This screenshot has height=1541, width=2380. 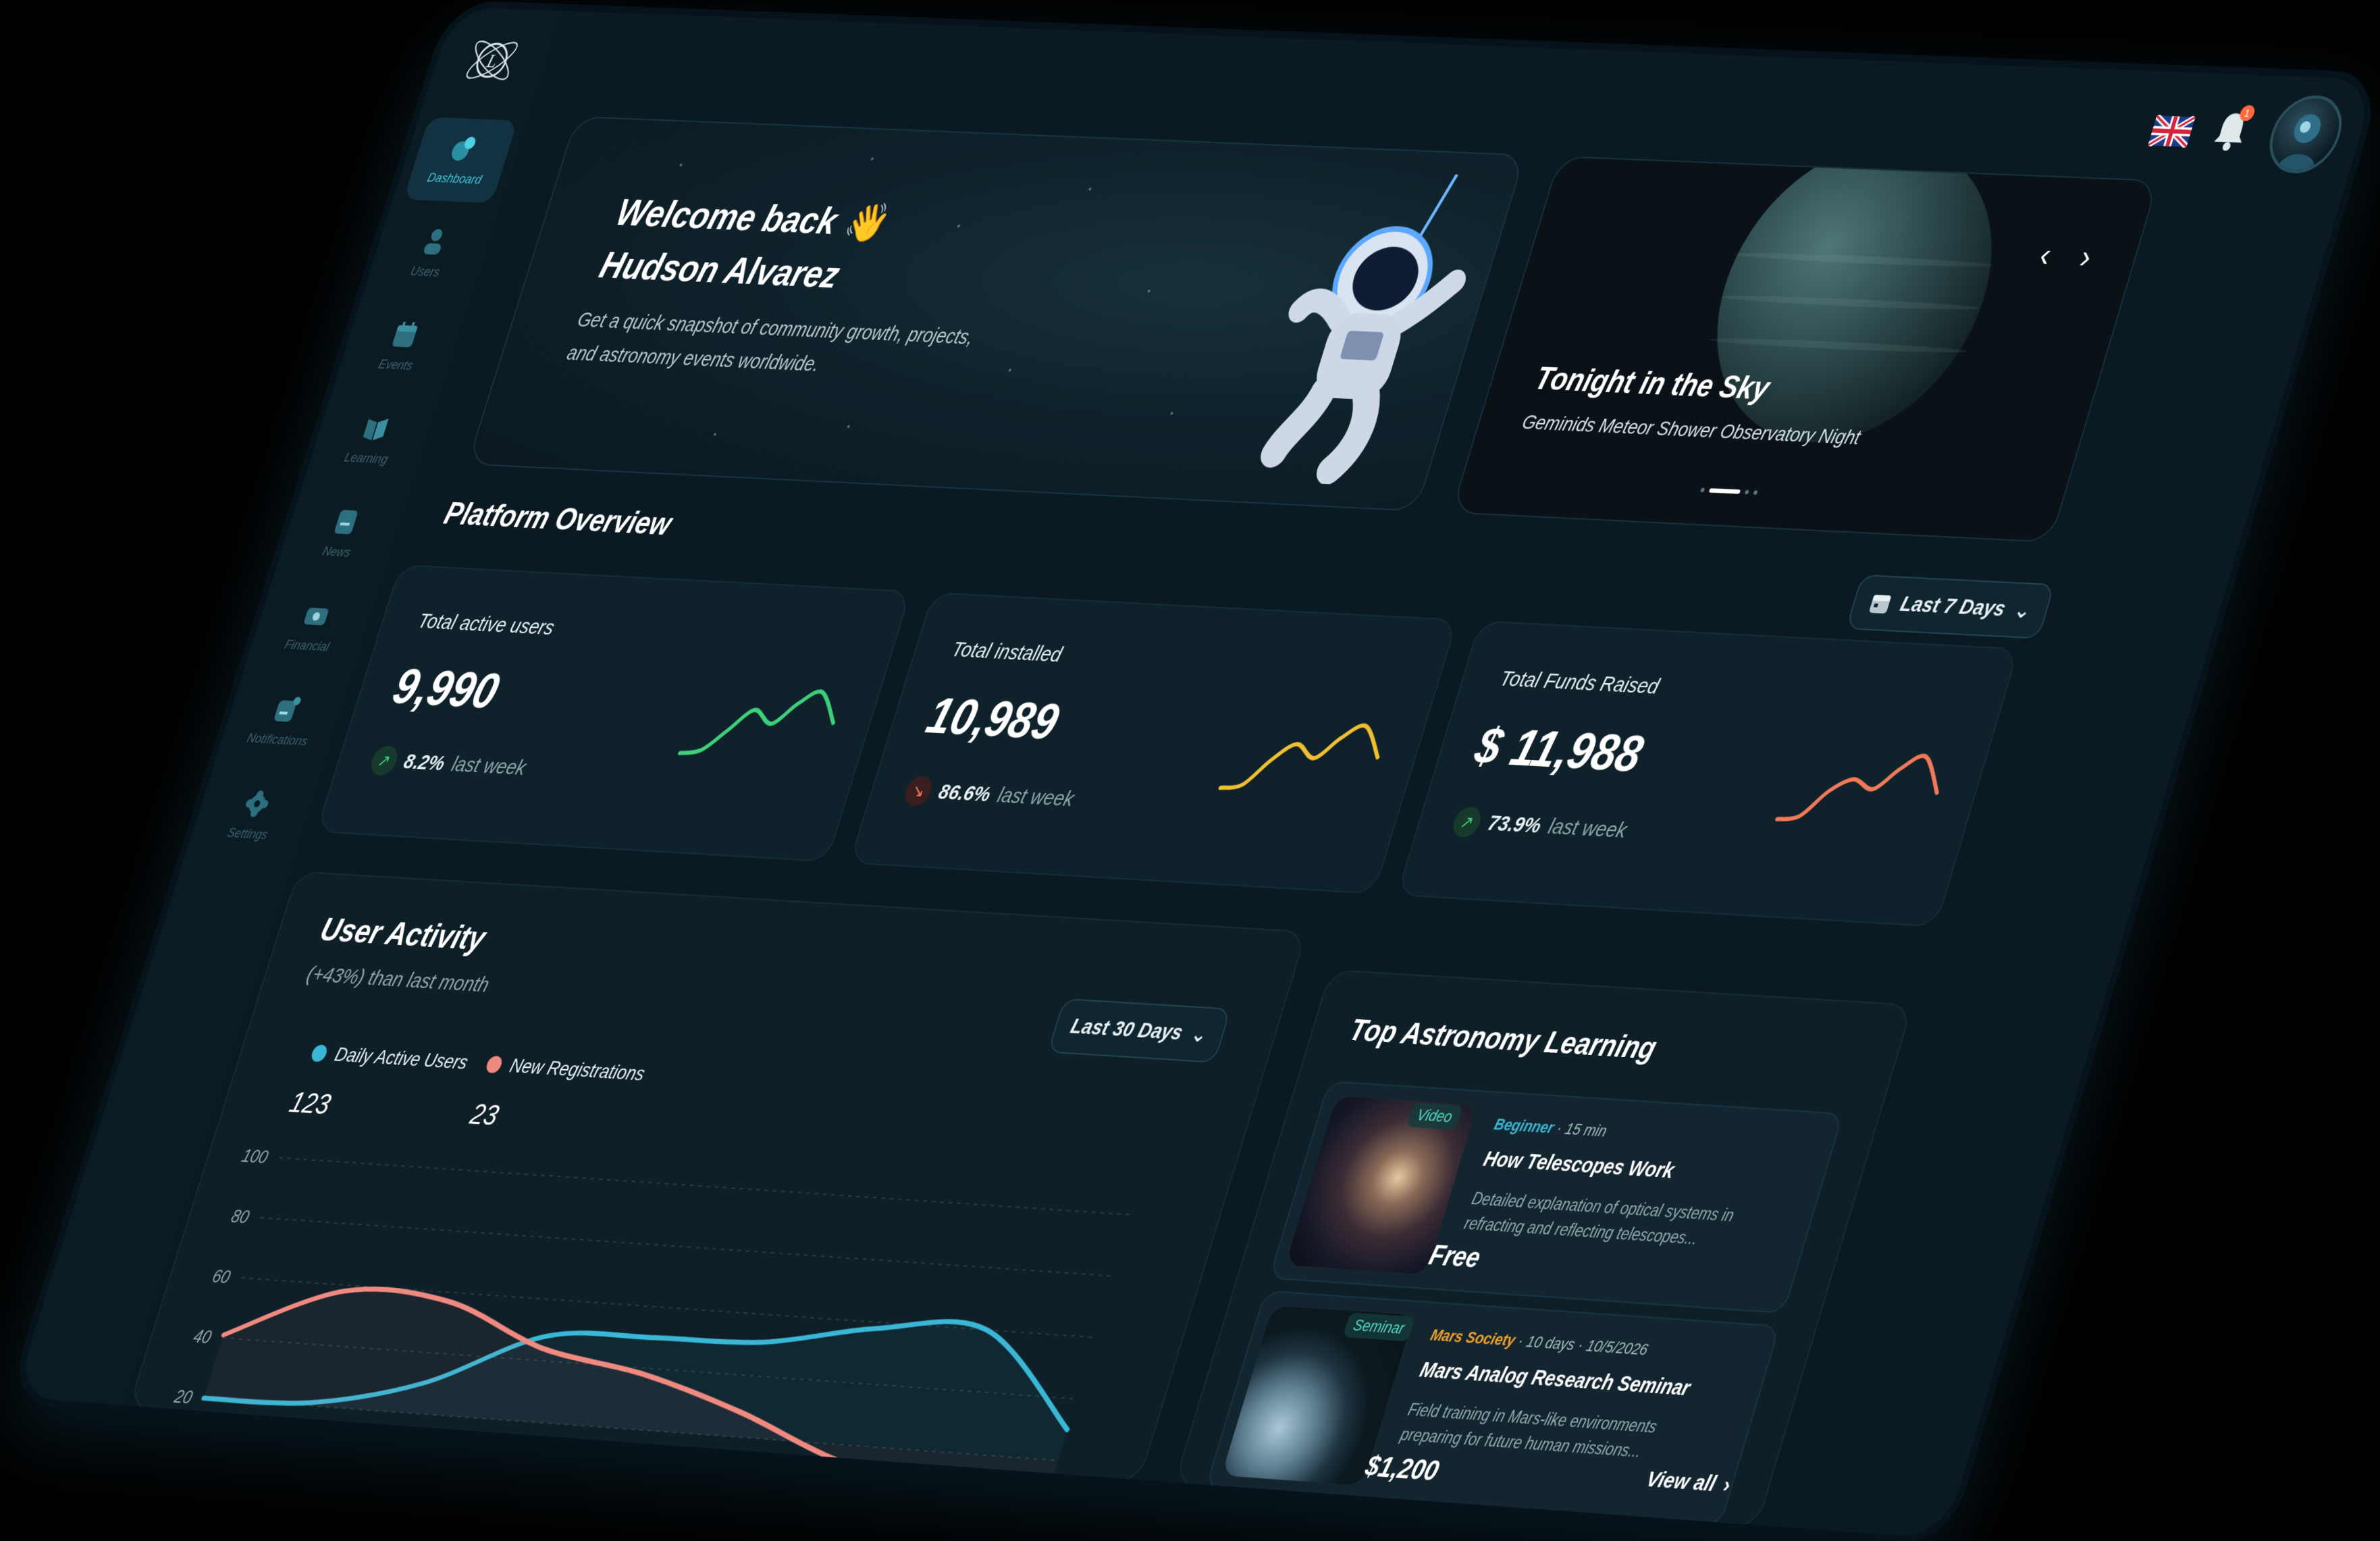 I want to click on sidebar-item-learning: Learning, so click(x=372, y=440).